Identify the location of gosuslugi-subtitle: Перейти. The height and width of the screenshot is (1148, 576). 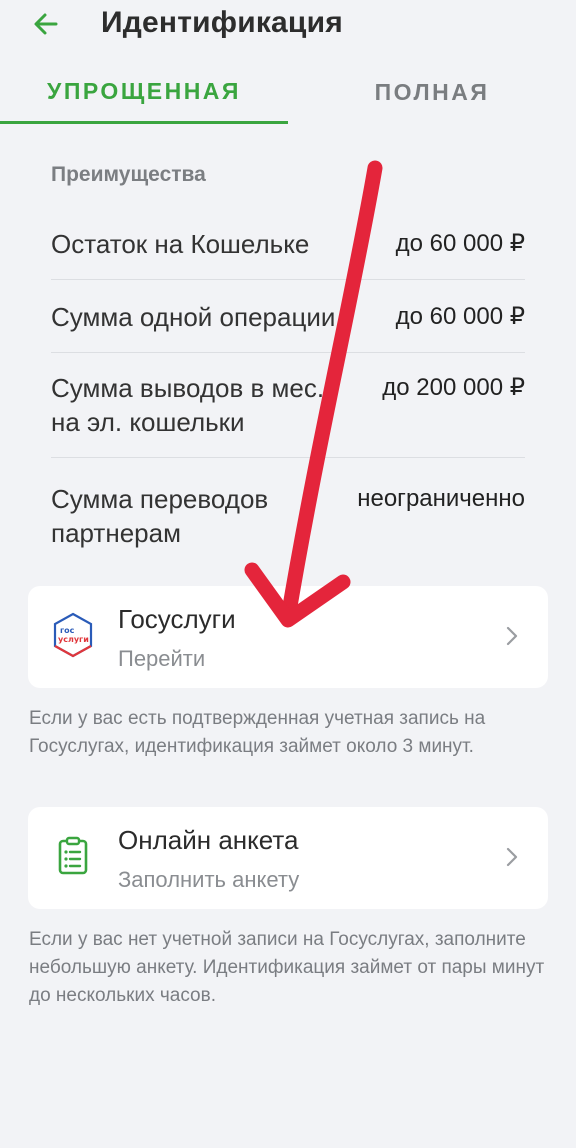
(162, 658).